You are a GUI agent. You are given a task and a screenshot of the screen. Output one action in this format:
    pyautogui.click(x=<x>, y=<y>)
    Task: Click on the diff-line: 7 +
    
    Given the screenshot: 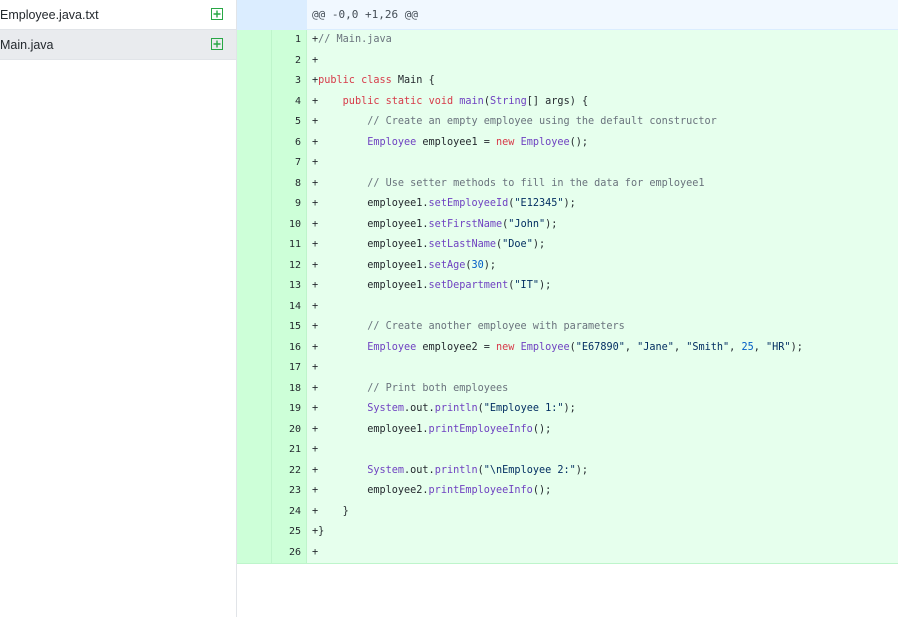 What is the action you would take?
    pyautogui.click(x=567, y=163)
    